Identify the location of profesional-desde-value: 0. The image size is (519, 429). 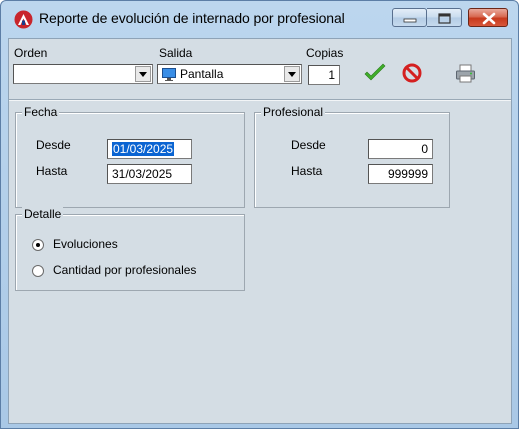
(424, 149).